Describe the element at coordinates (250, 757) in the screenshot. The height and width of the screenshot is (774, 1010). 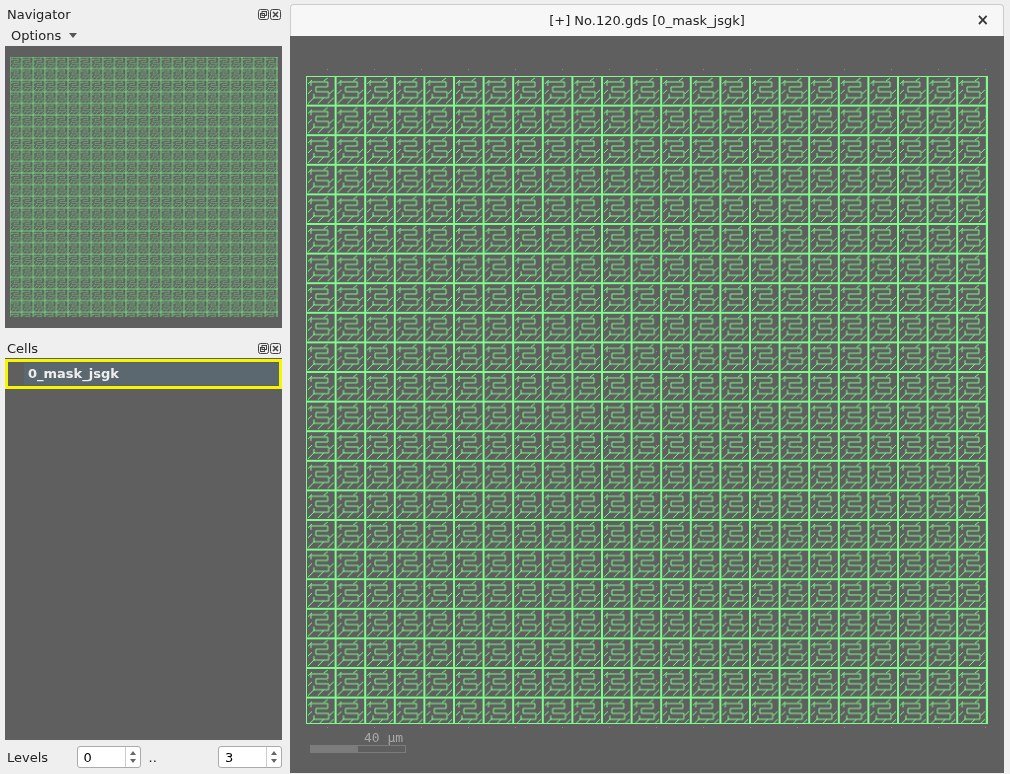
I see `level-spinbox: 3` at that location.